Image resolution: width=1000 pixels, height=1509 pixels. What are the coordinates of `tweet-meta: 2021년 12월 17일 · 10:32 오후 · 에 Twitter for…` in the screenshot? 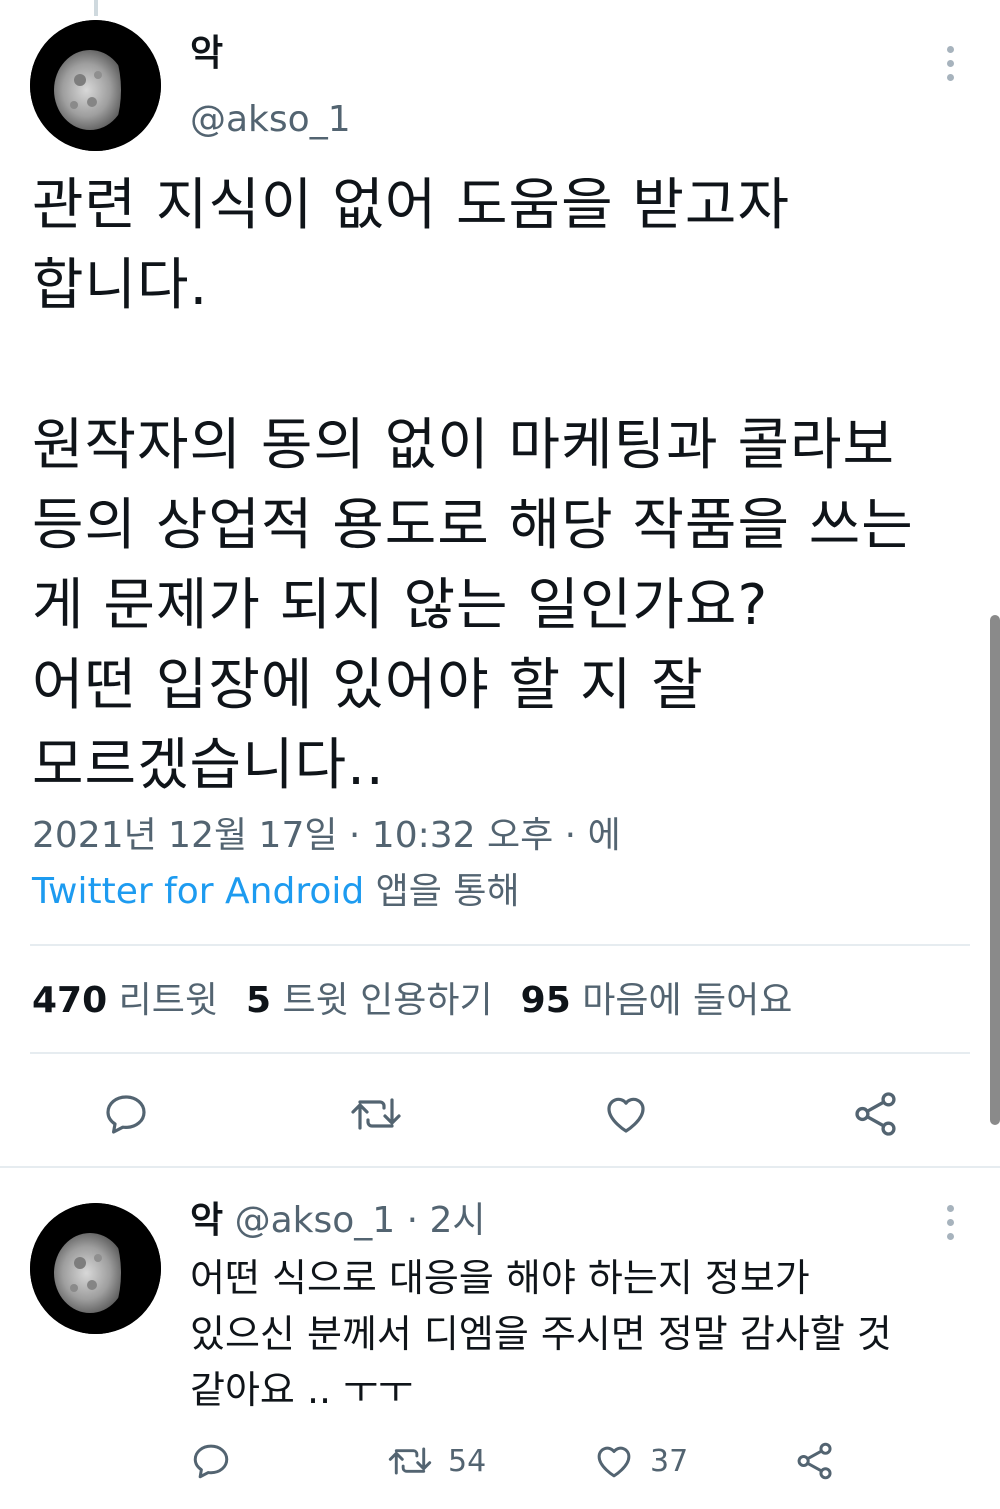 It's located at (502, 864).